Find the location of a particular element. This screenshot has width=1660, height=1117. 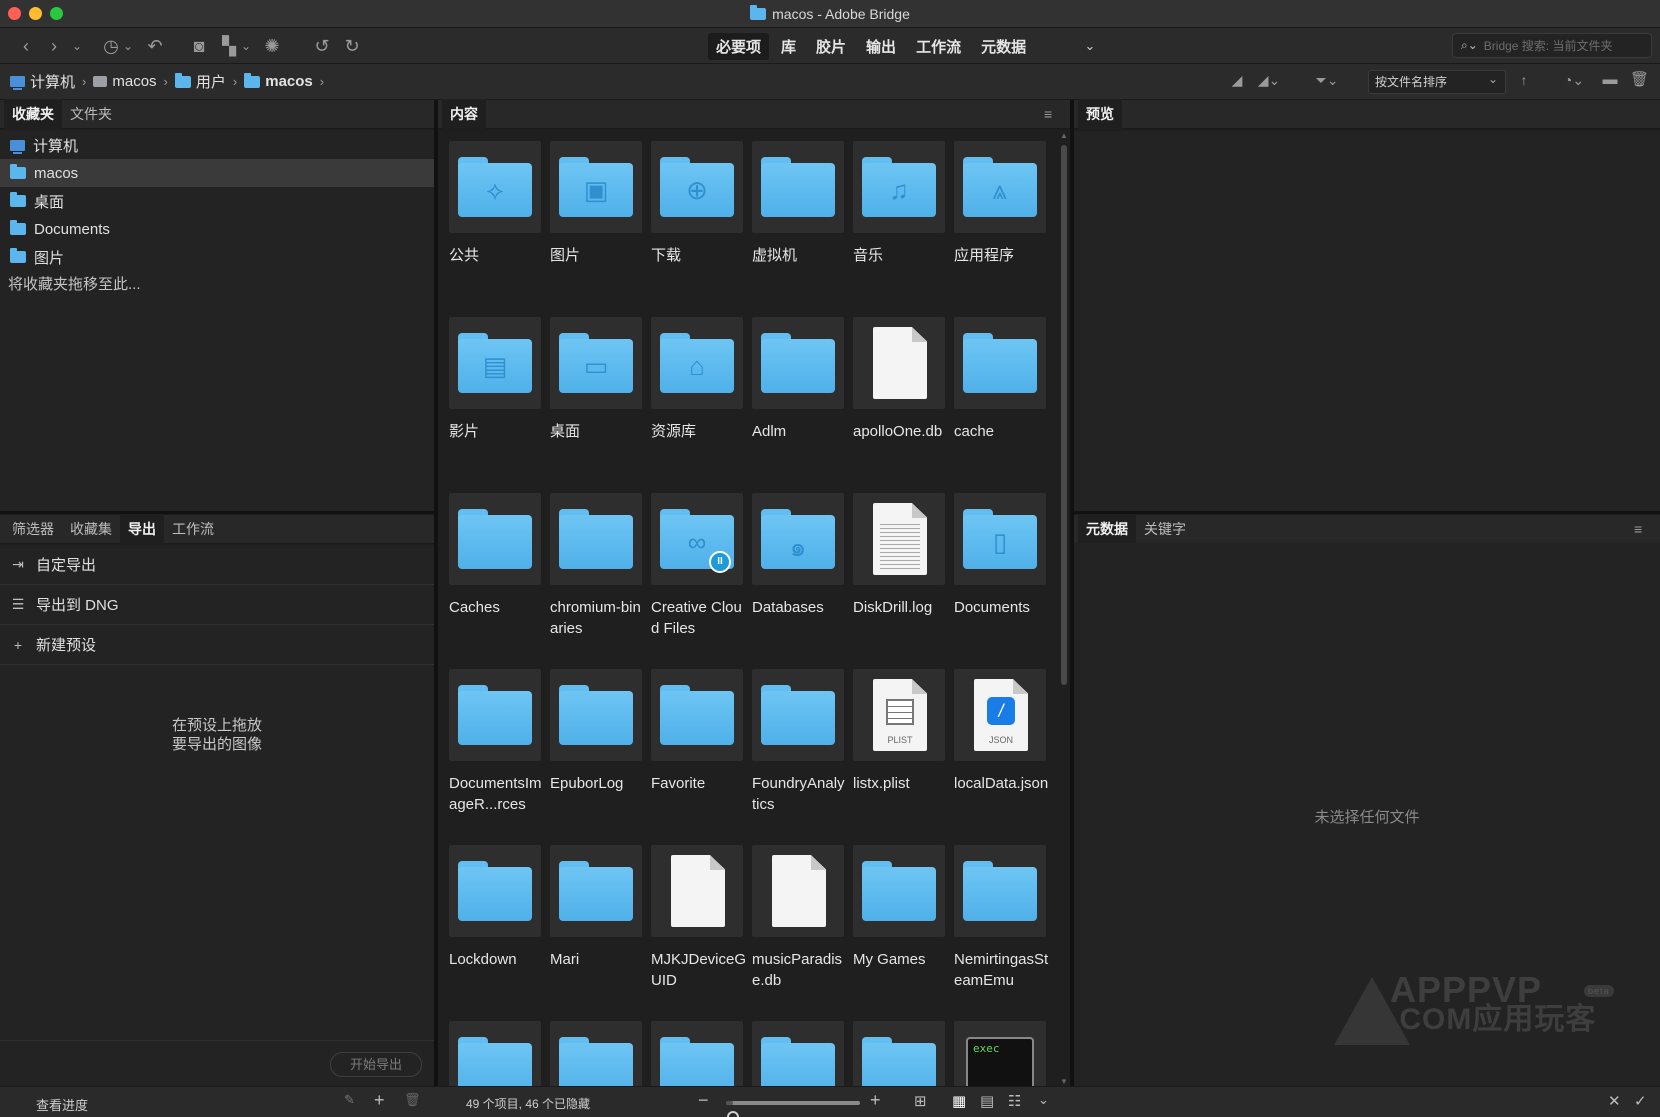

tab-filter: 筛选器 is located at coordinates (33, 529).